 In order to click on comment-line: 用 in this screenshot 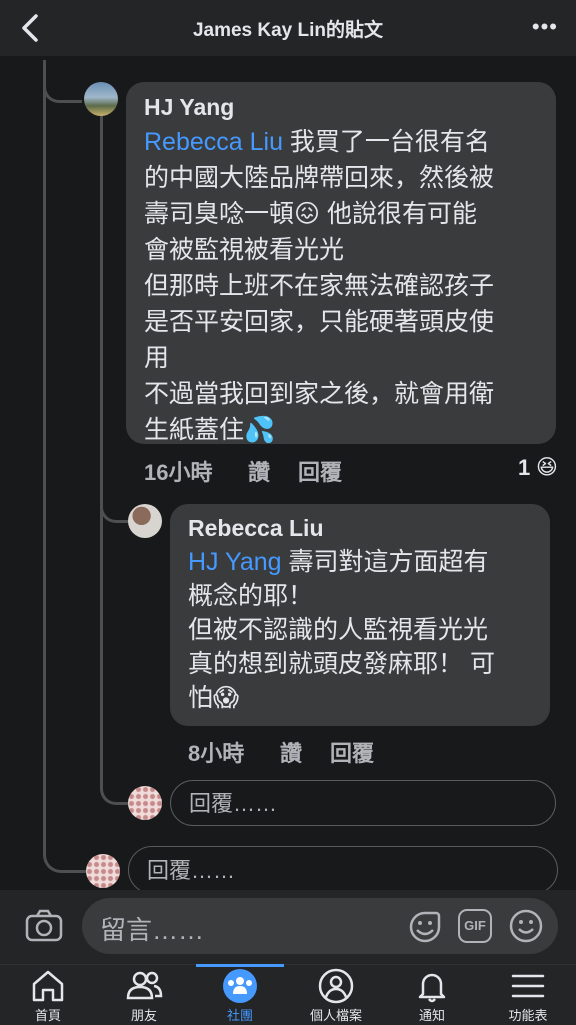, I will do `click(157, 358)`.